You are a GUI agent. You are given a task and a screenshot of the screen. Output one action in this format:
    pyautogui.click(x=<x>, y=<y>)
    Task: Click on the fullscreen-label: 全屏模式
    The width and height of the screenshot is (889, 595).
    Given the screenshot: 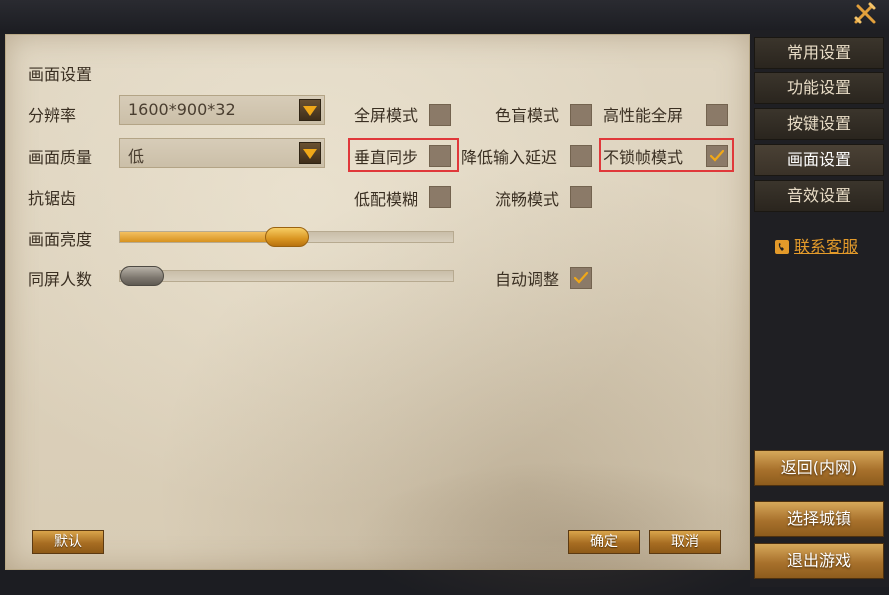 What is the action you would take?
    pyautogui.click(x=386, y=115)
    